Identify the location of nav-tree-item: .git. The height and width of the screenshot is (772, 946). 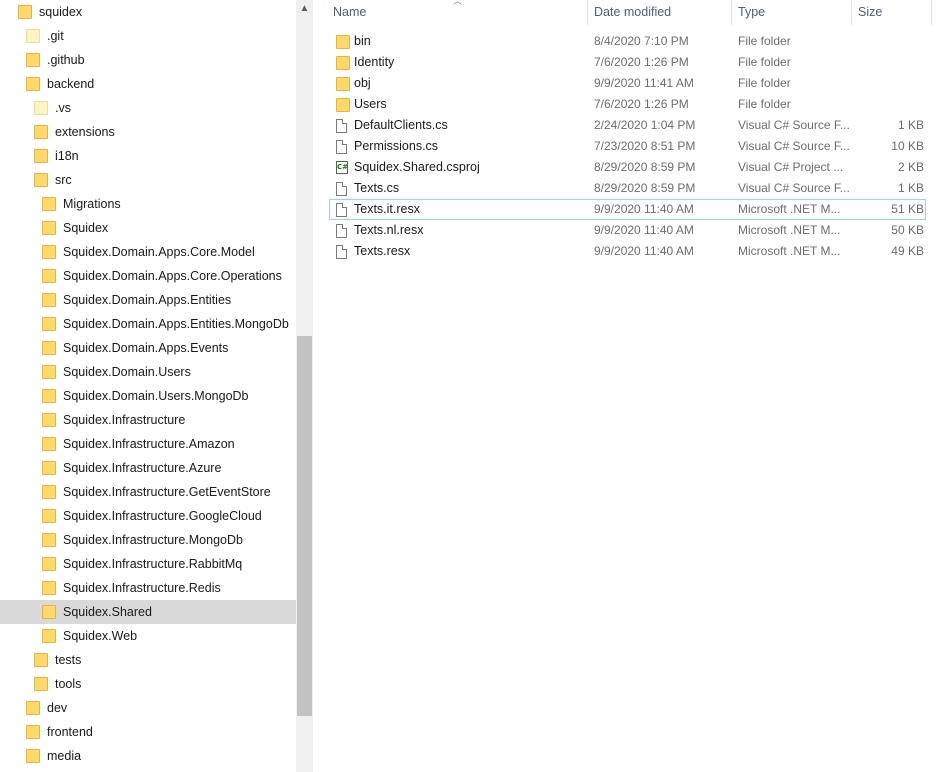
(148, 36).